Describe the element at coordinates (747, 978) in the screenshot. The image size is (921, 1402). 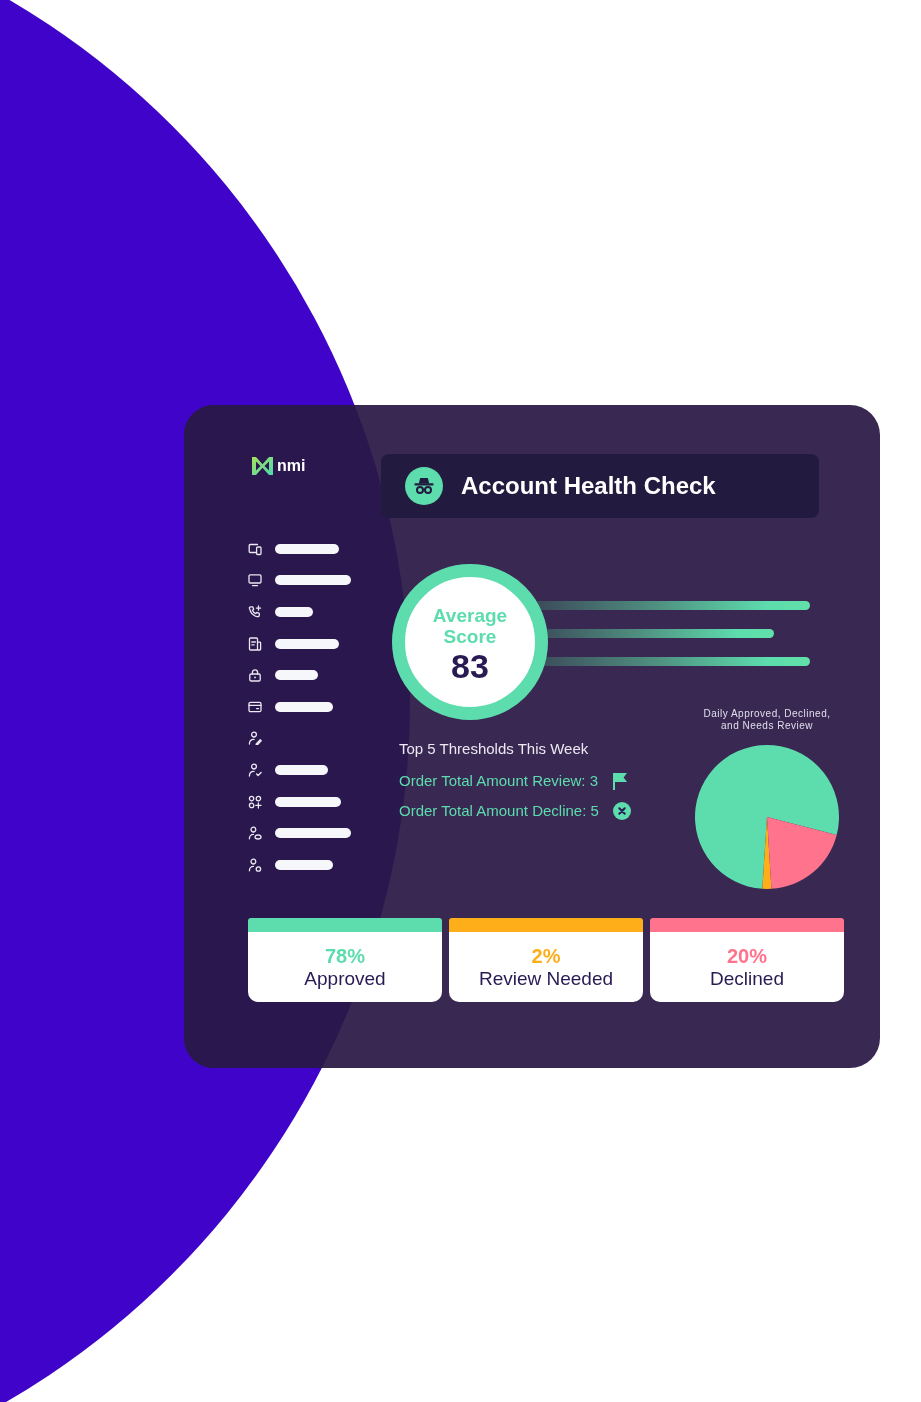
I see `stat-label: Declined` at that location.